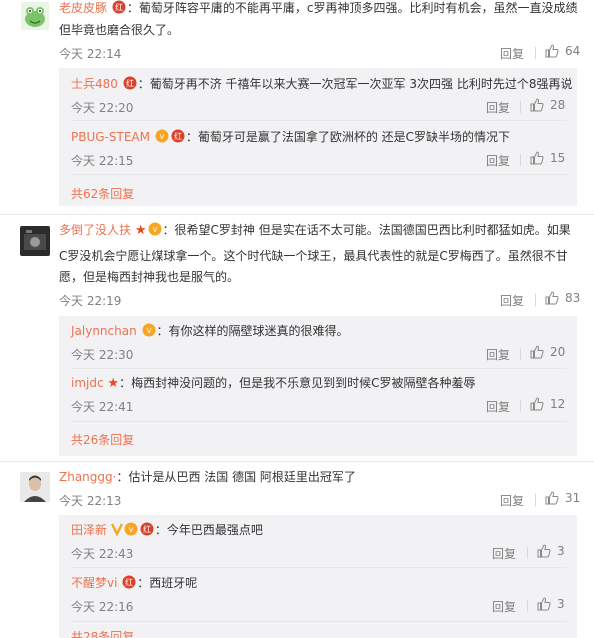 Image resolution: width=594 pixels, height=638 pixels. What do you see at coordinates (558, 352) in the screenshot?
I see `like-count: 20` at bounding box center [558, 352].